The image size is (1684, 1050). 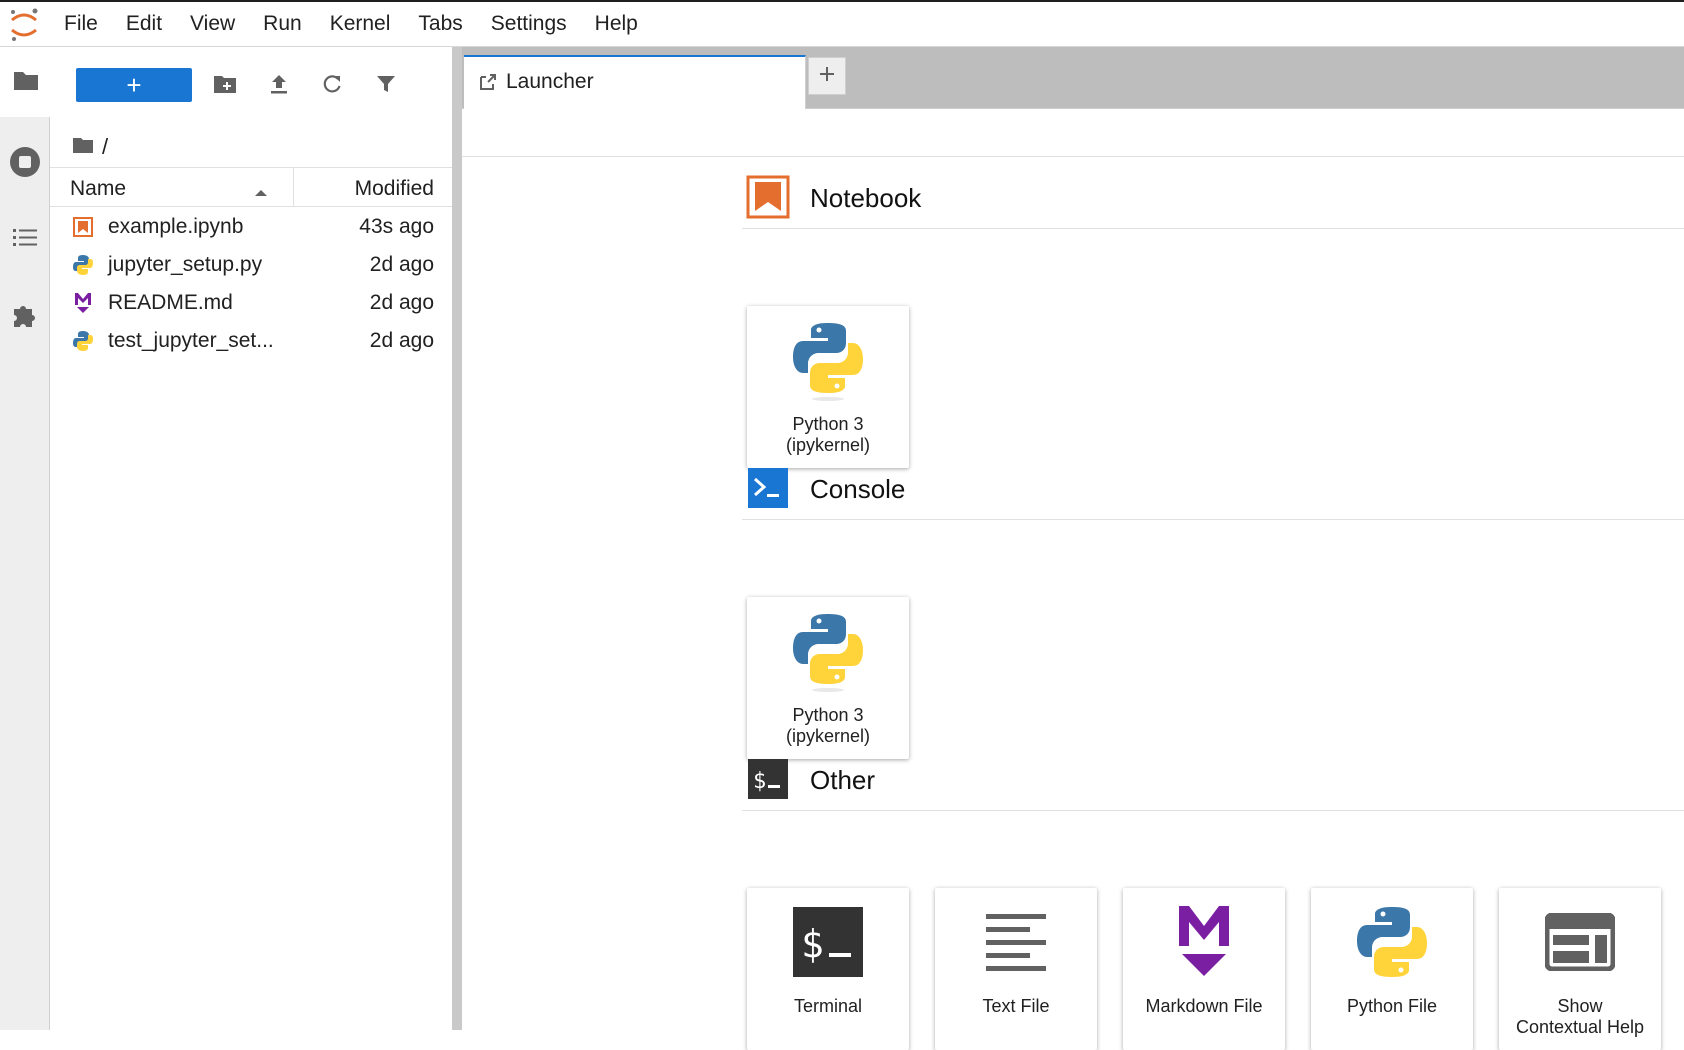 I want to click on launcher-card-notebook-python3: Python 3 (ipykernel), so click(x=828, y=387).